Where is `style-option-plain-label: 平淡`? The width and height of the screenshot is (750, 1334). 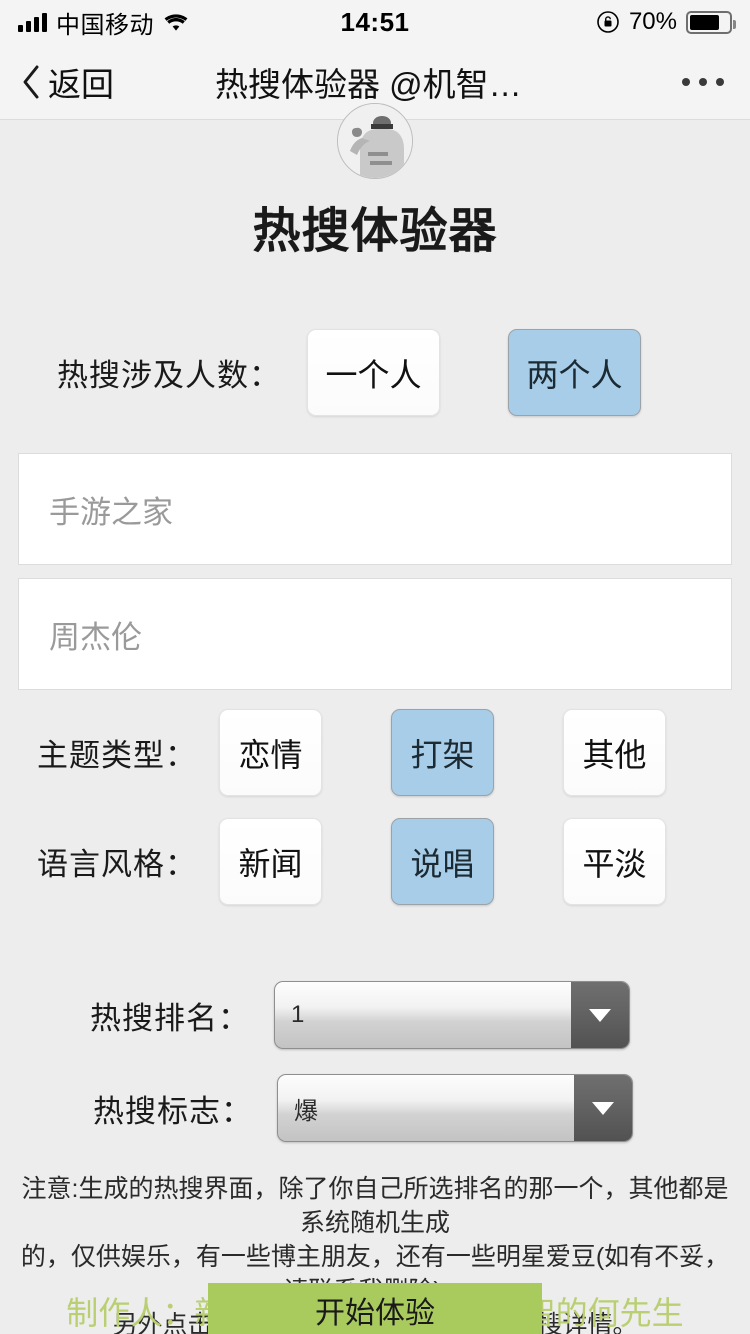 style-option-plain-label: 平淡 is located at coordinates (614, 863).